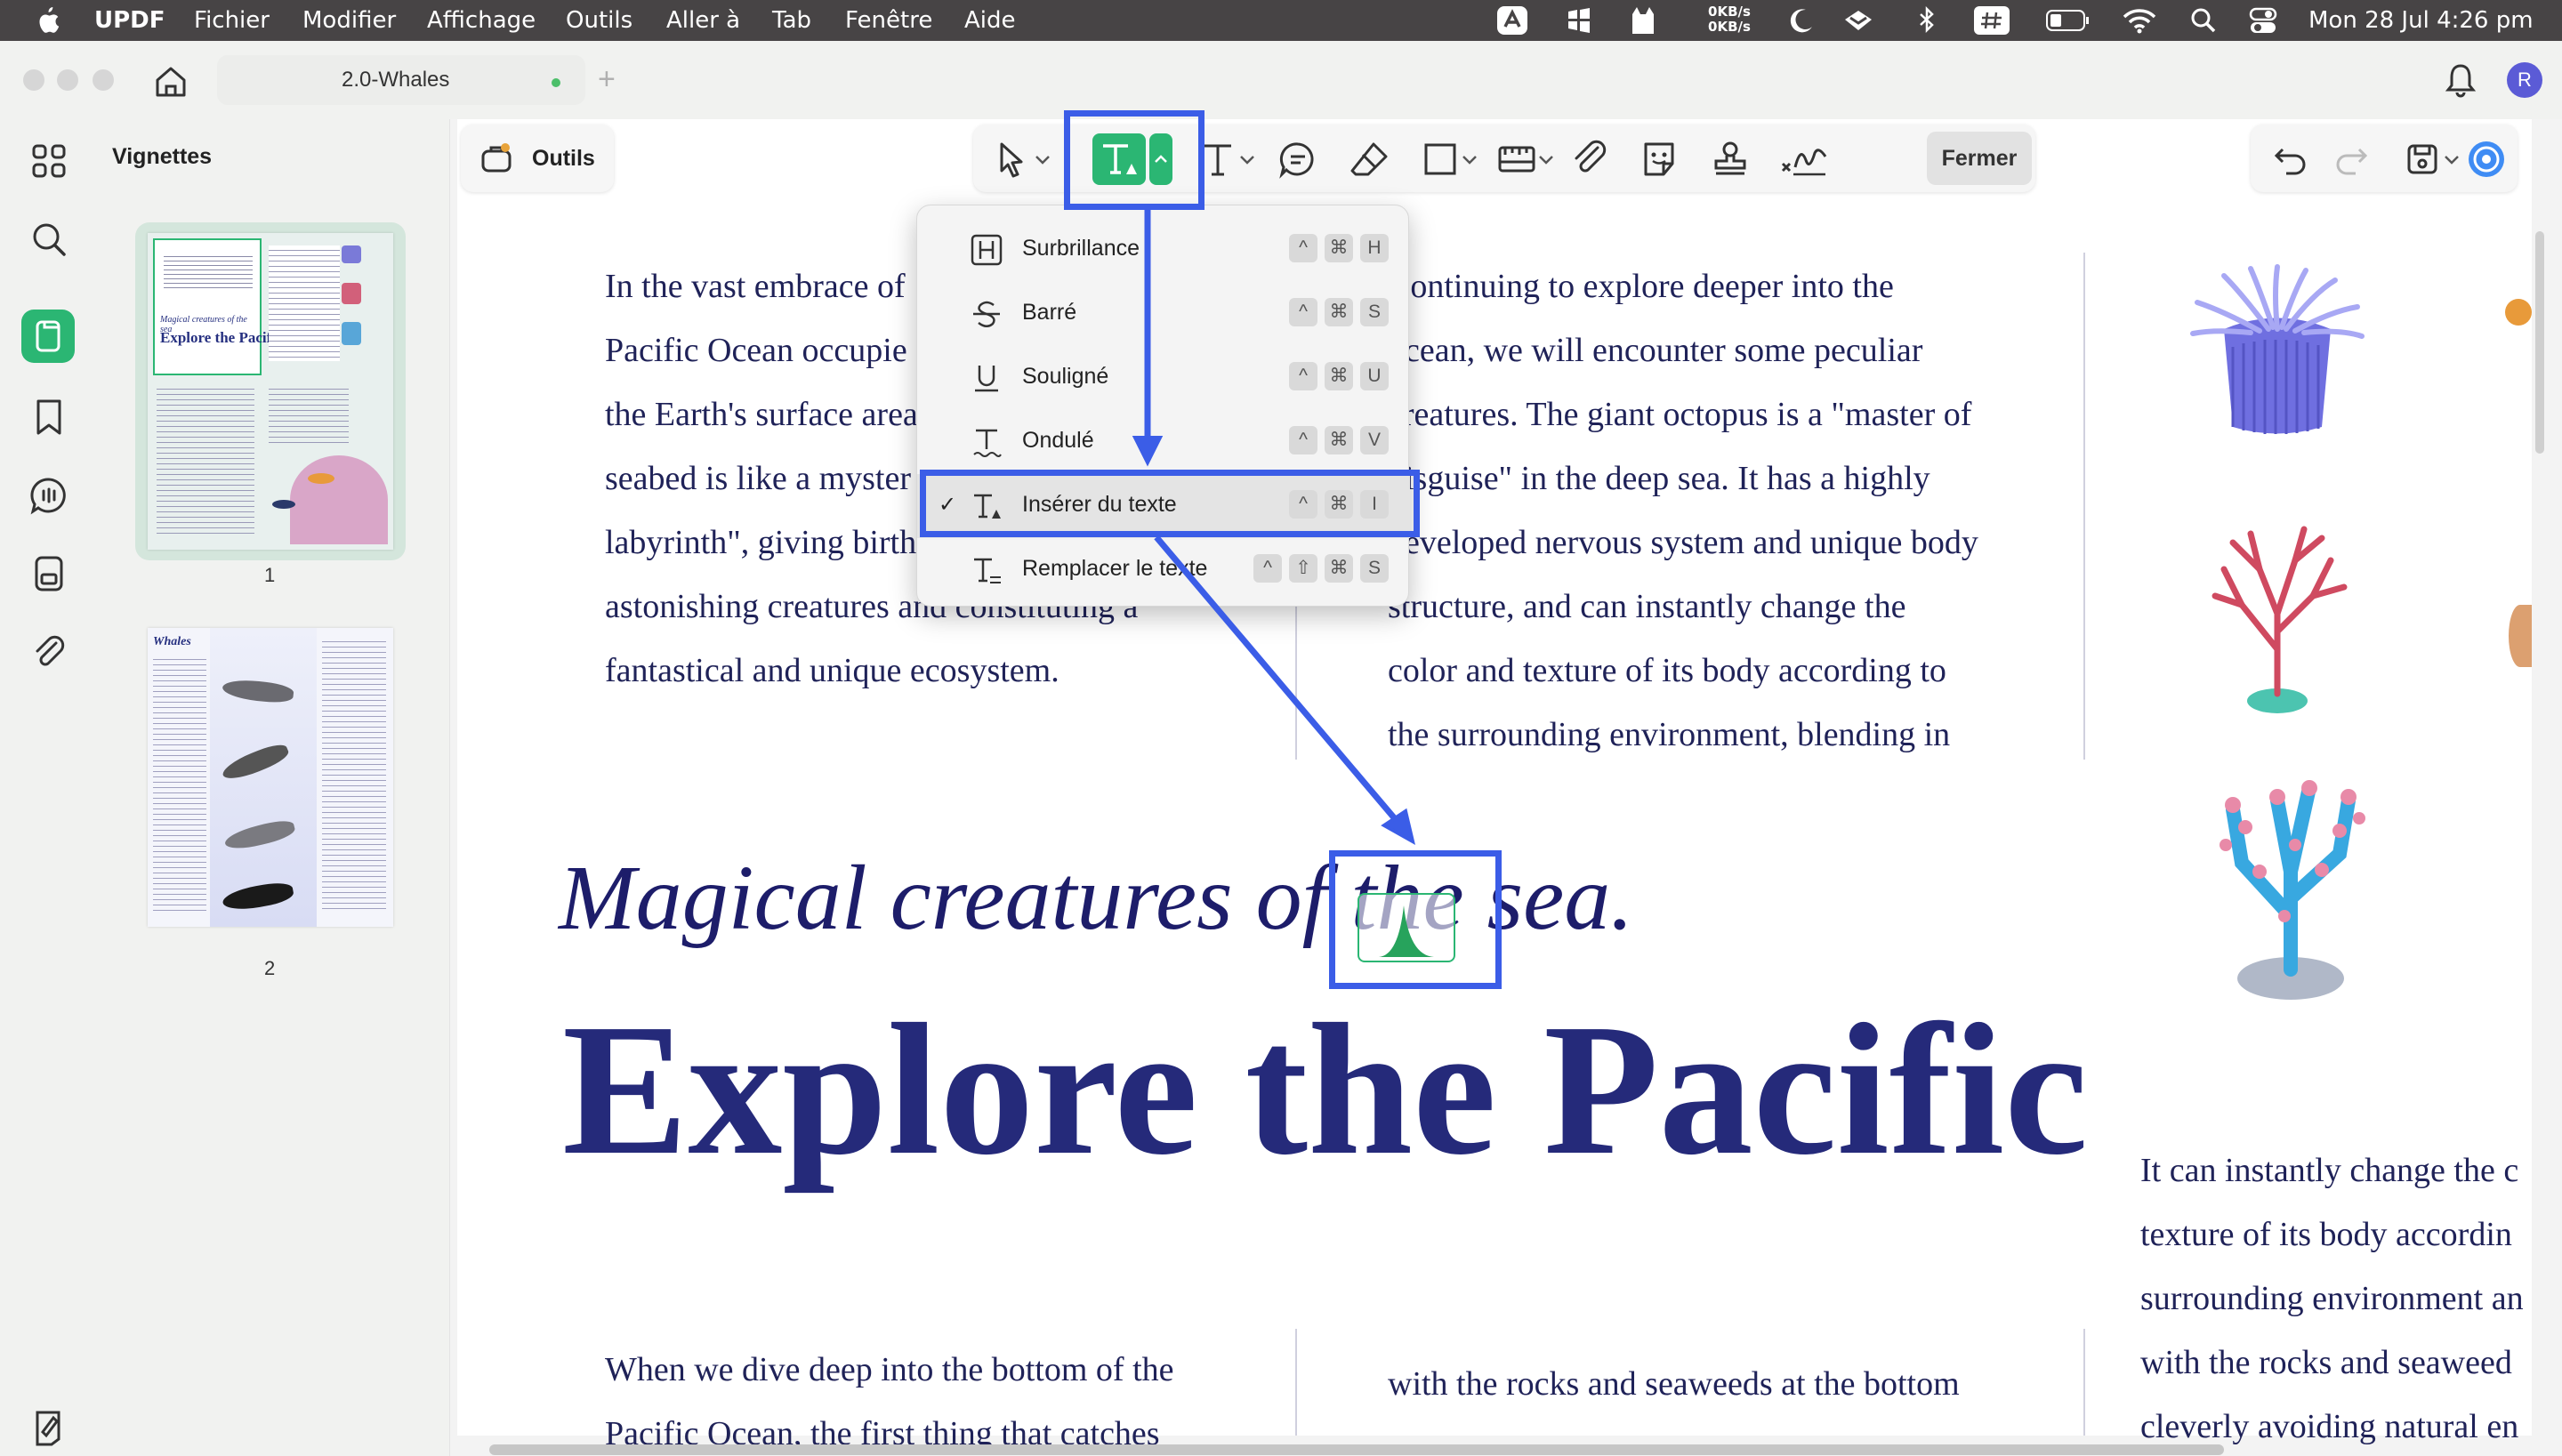 The width and height of the screenshot is (2562, 1456). I want to click on search-icon, so click(49, 239).